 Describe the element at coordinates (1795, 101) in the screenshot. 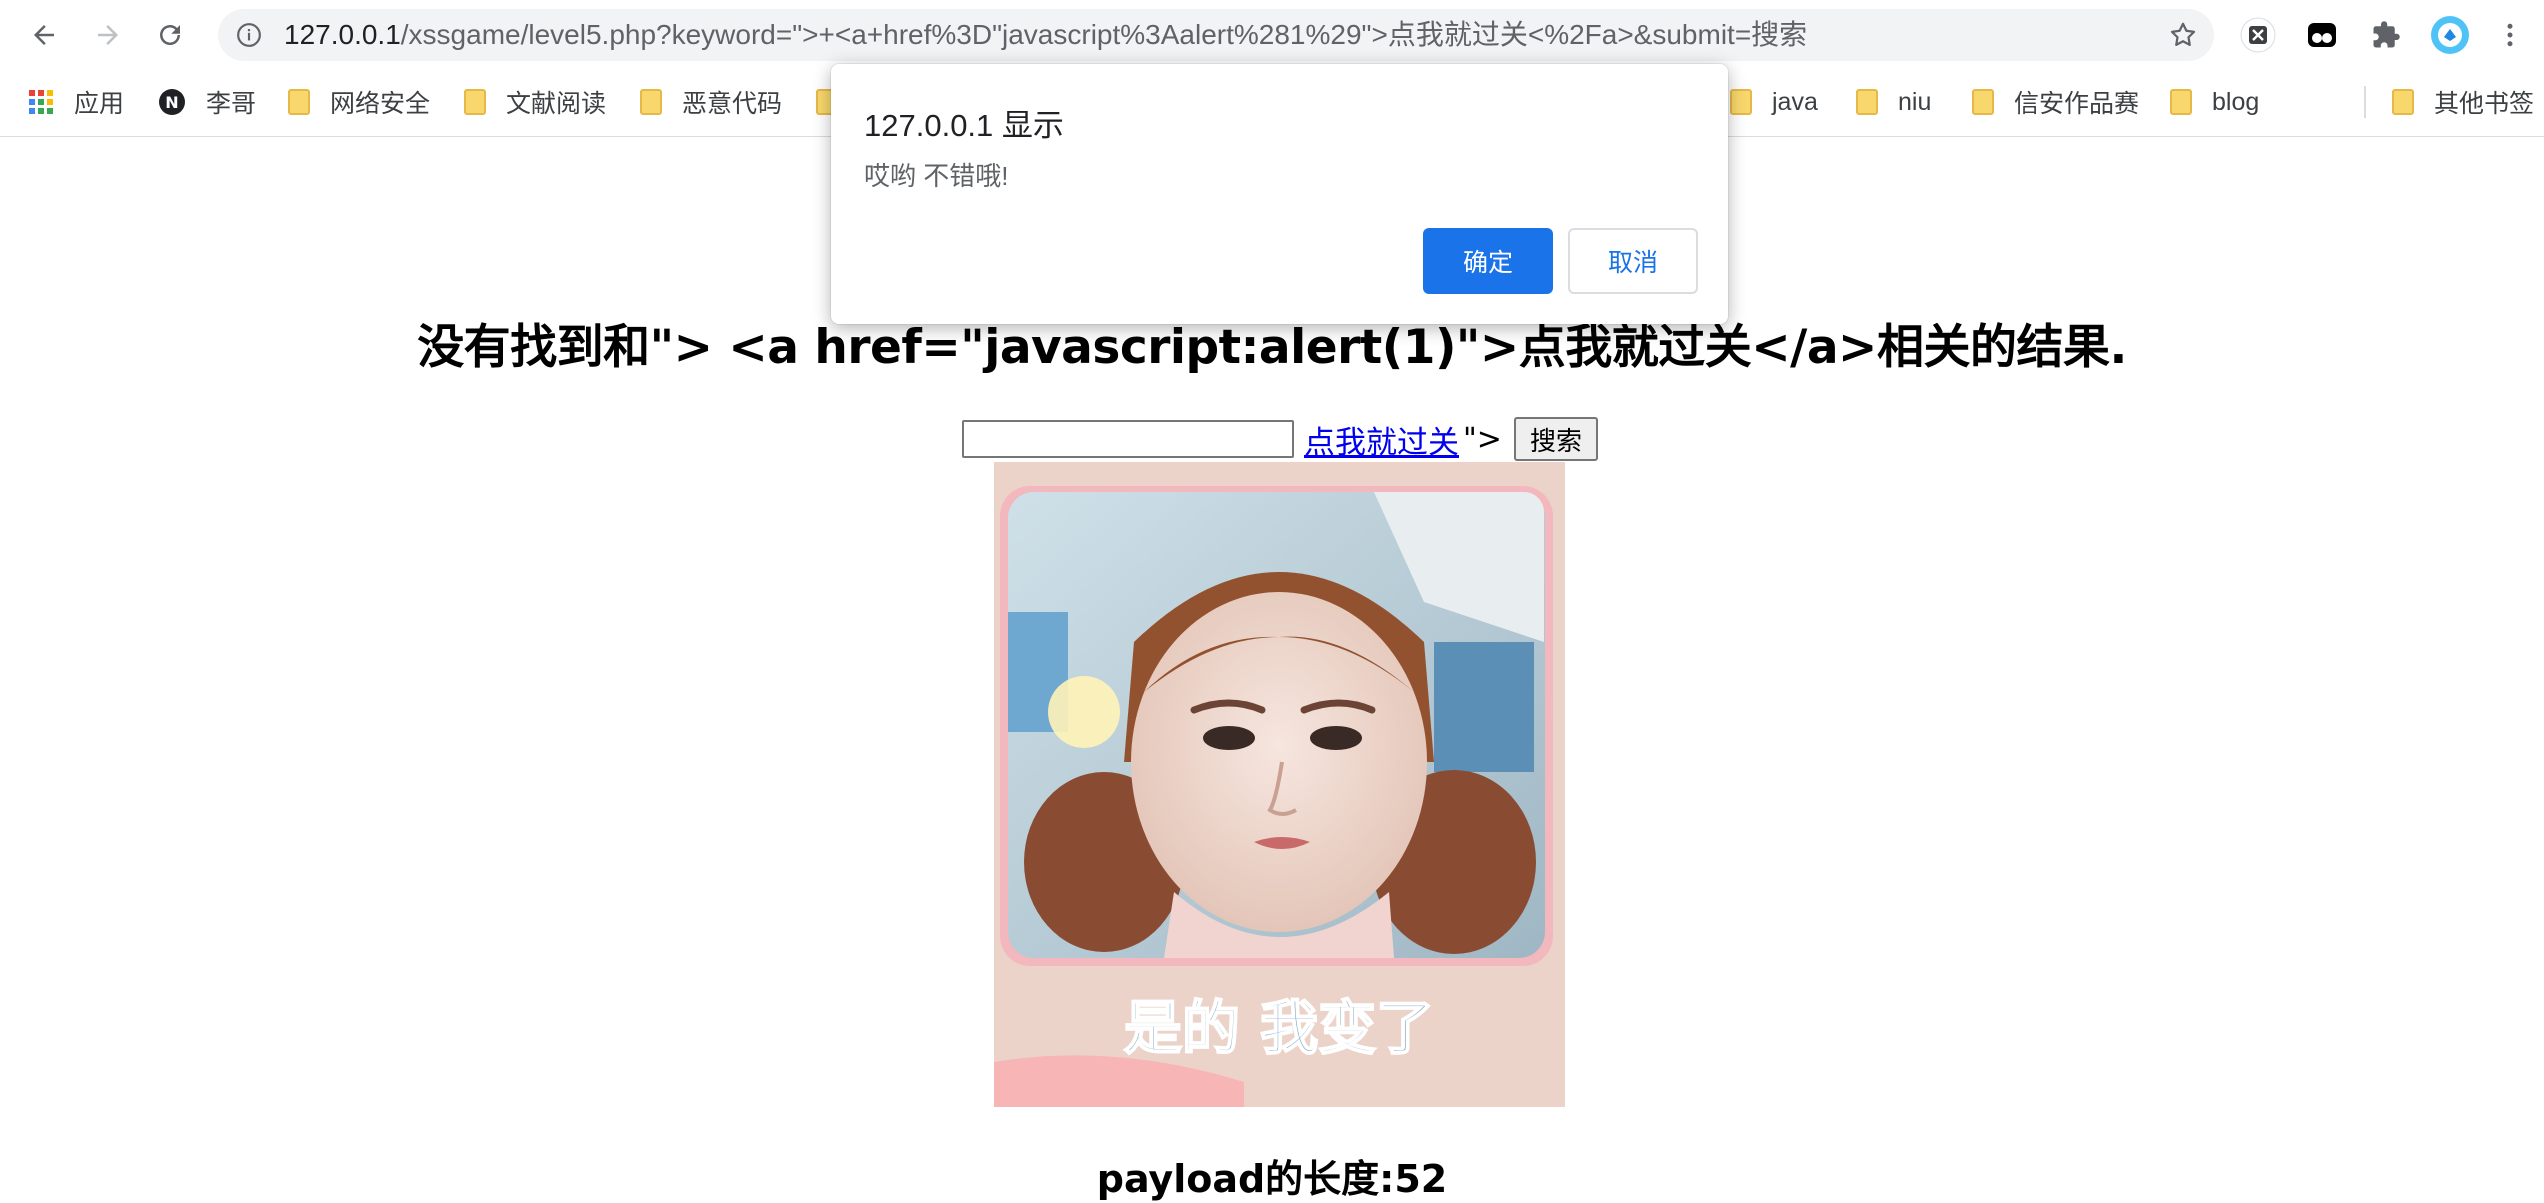

I see `bookmark-label: java` at that location.